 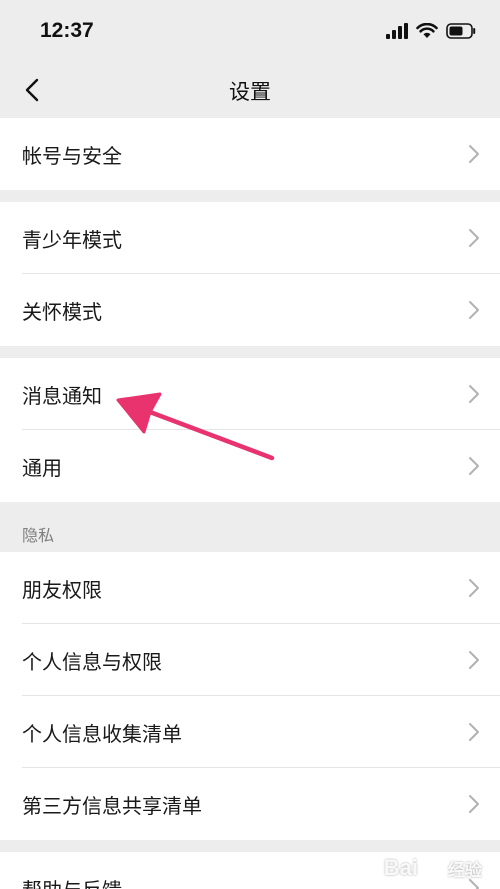 What do you see at coordinates (67, 30) in the screenshot?
I see `status-time: 12:37` at bounding box center [67, 30].